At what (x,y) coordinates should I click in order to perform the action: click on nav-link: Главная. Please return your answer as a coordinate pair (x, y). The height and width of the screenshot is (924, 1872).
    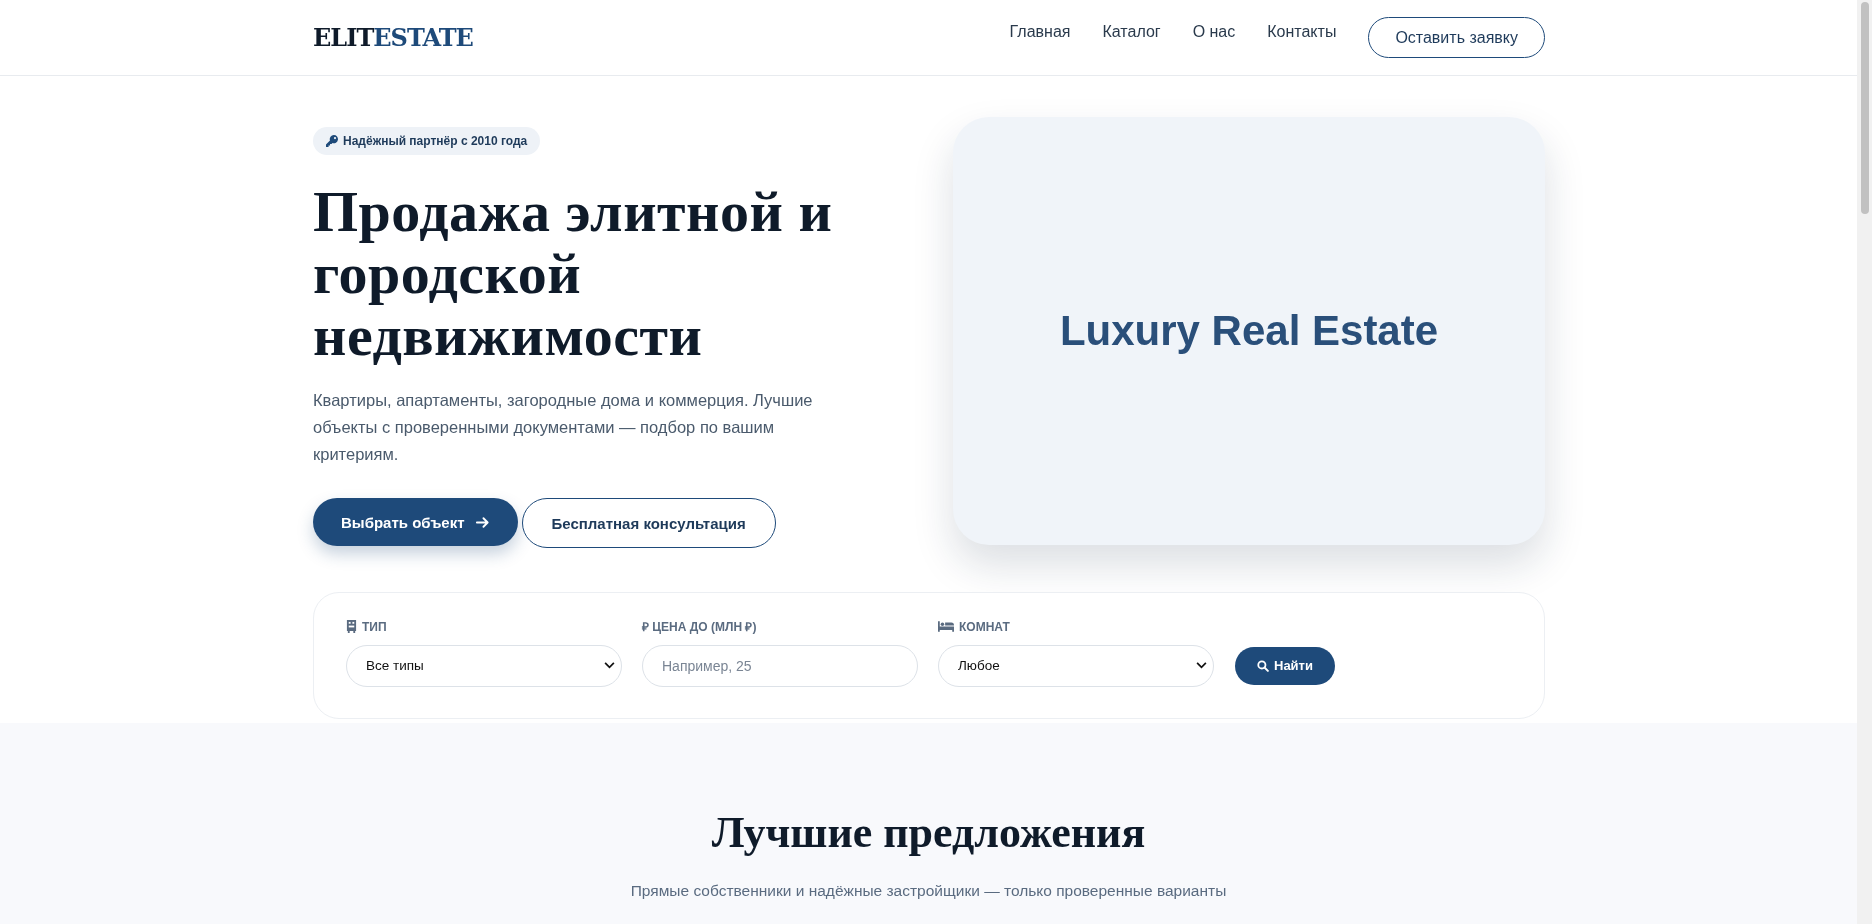
    Looking at the image, I should click on (1040, 31).